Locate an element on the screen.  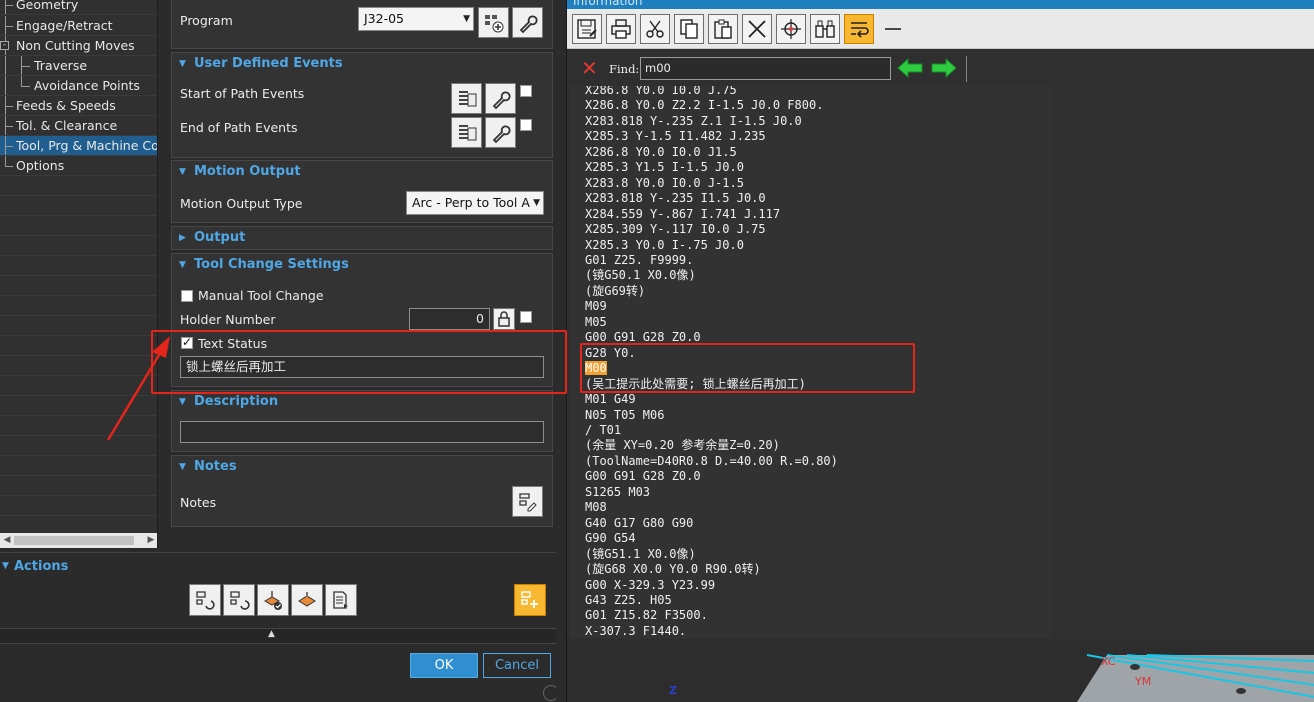
code-line: X285.3 Y-1.5 I1.482 J.235 is located at coordinates (675, 136).